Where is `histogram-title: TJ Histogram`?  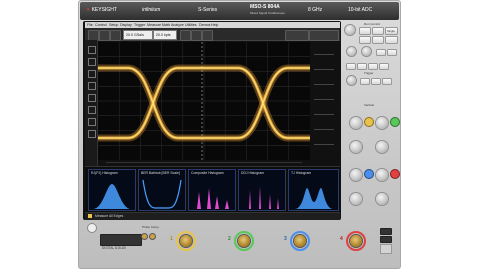
histogram-title: TJ Histogram is located at coordinates (301, 173).